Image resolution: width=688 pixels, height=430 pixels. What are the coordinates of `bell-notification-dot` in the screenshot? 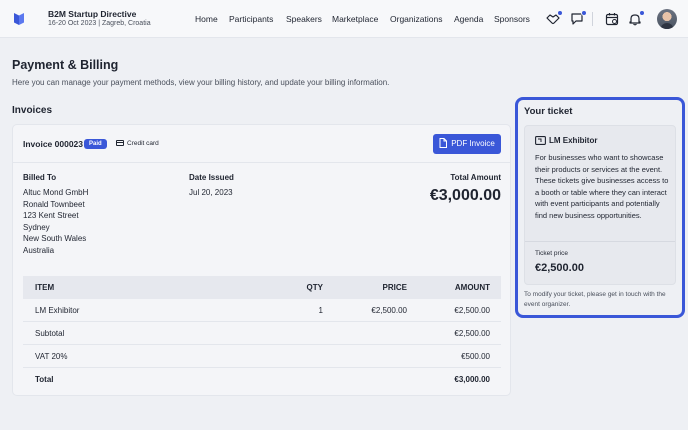 It's located at (642, 13).